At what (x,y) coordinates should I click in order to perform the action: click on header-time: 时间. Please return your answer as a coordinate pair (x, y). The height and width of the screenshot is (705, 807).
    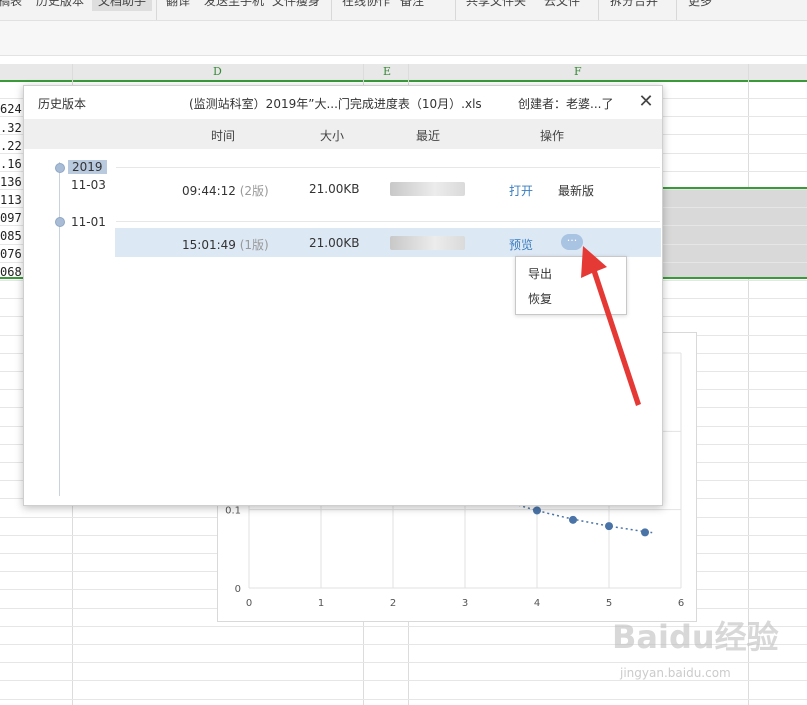
    Looking at the image, I should click on (223, 136).